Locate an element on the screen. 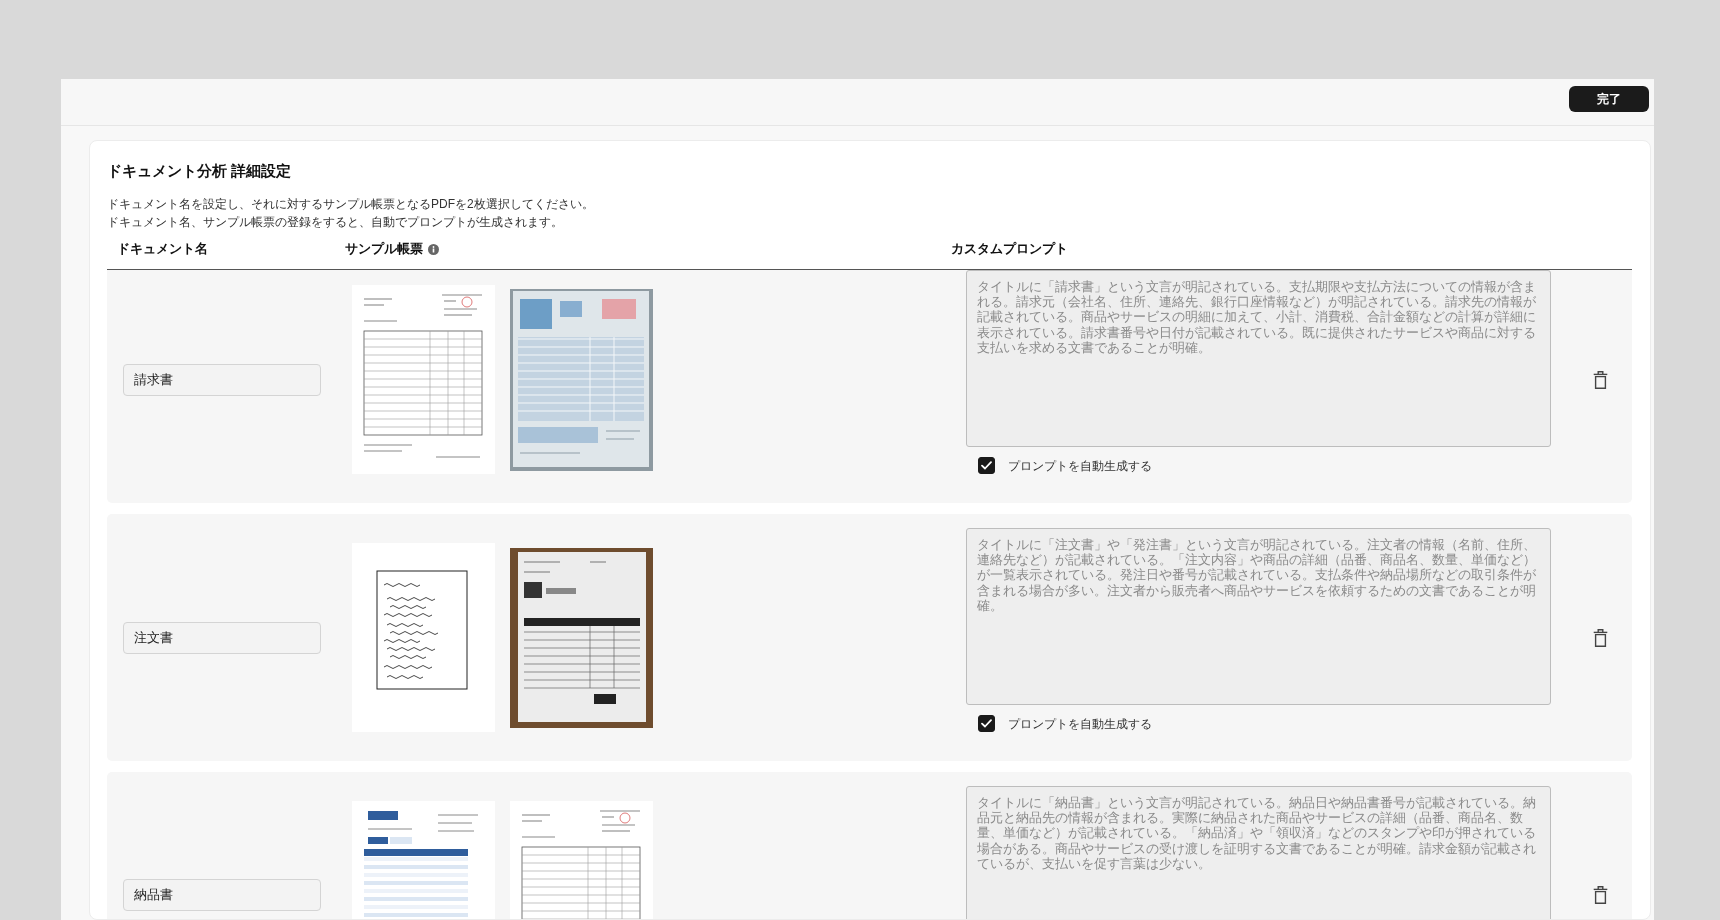  document-name-field: 注文書 is located at coordinates (222, 637).